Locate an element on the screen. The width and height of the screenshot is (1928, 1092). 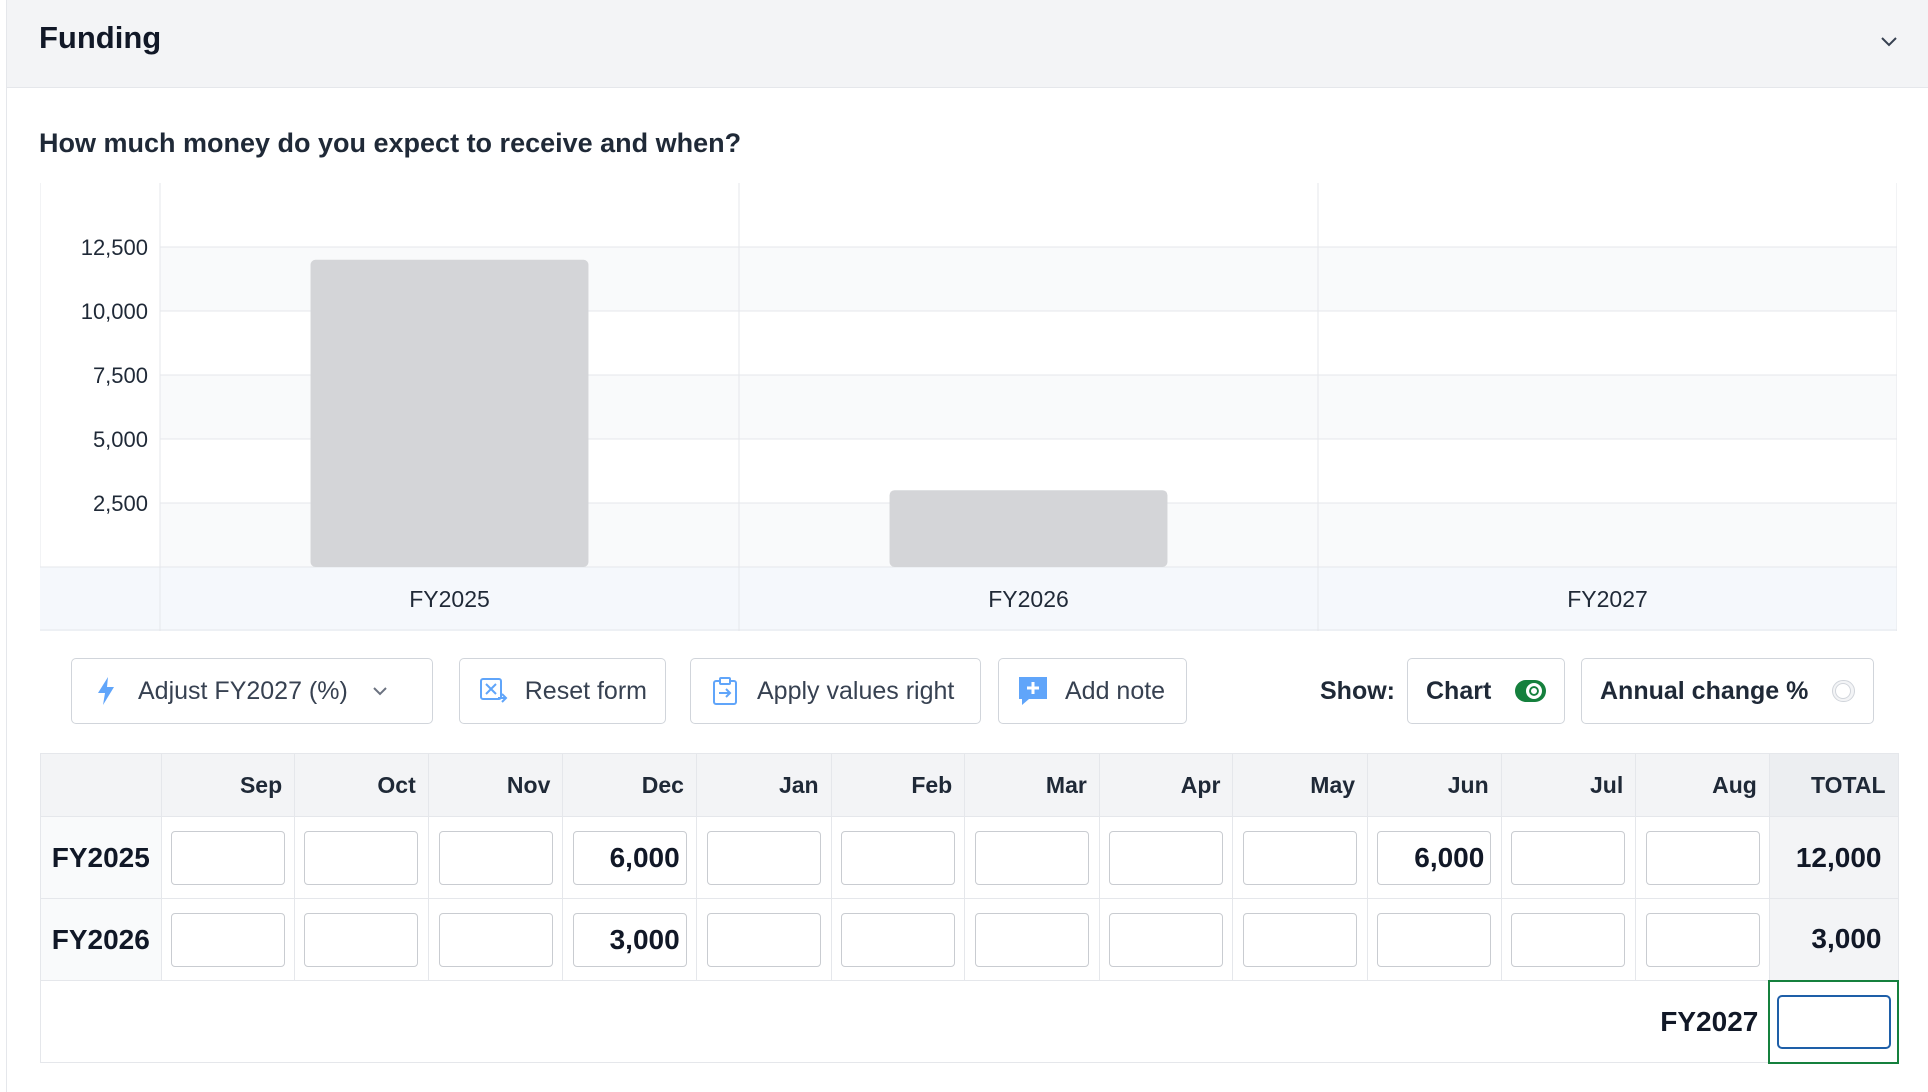
table-row-fy2026: FY2026 3,000 is located at coordinates (969, 939).